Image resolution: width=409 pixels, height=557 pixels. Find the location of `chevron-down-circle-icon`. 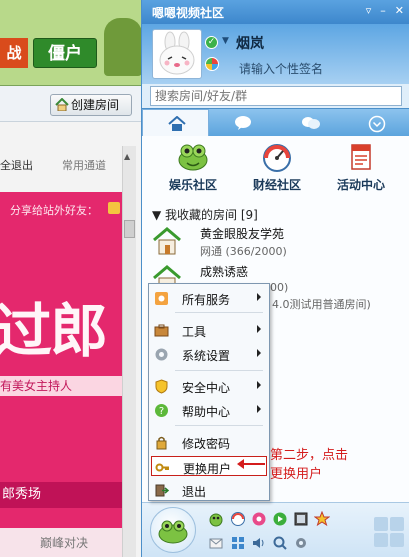

chevron-down-circle-icon is located at coordinates (377, 124).